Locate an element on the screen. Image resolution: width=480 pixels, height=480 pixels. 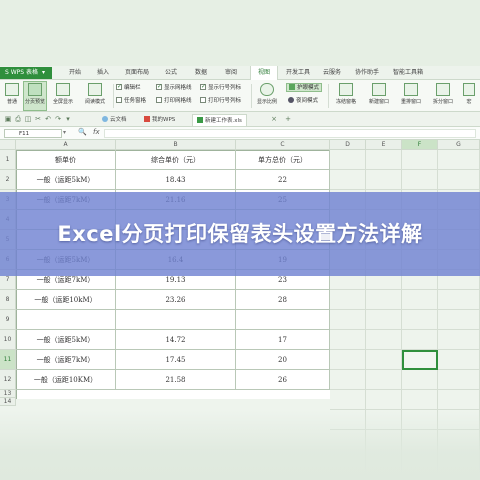
tab-smart-toolbox: 智能工具箱 is located at coordinates (408, 73).